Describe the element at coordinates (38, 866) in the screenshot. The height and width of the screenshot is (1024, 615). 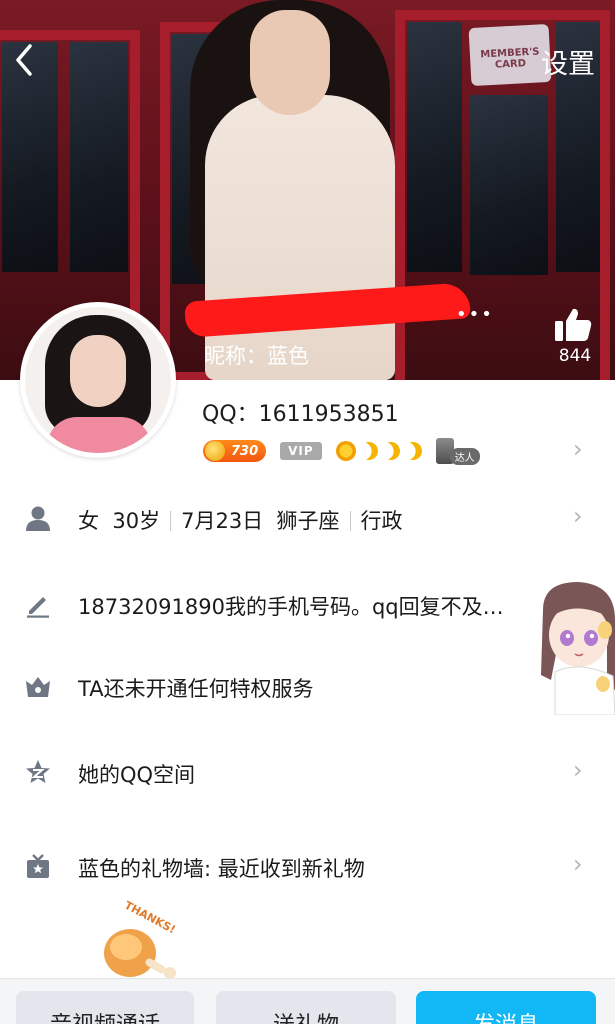
I see `gift-icon` at that location.